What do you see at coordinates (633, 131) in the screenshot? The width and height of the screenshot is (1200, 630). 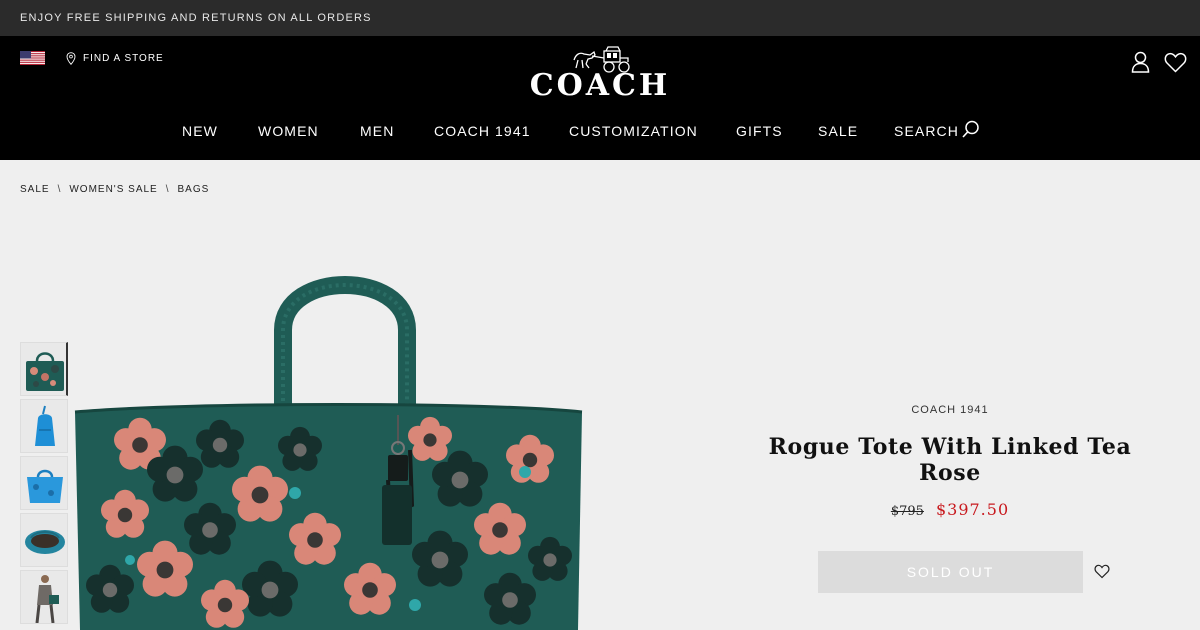 I see `nav-customization: CUSTOMIZATION` at bounding box center [633, 131].